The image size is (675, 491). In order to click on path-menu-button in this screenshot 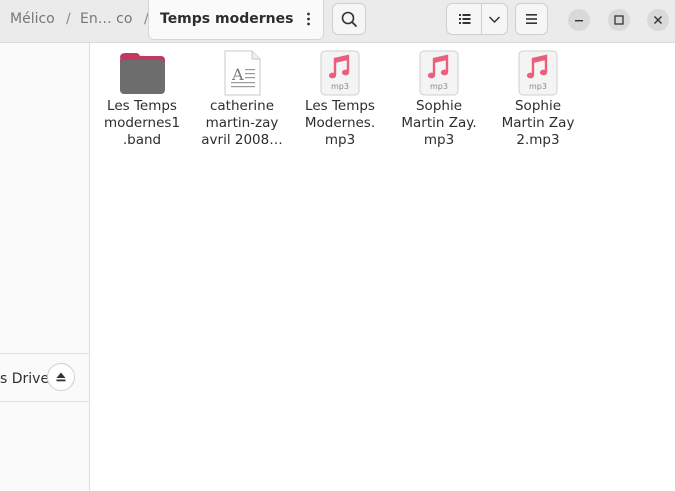, I will do `click(308, 19)`.